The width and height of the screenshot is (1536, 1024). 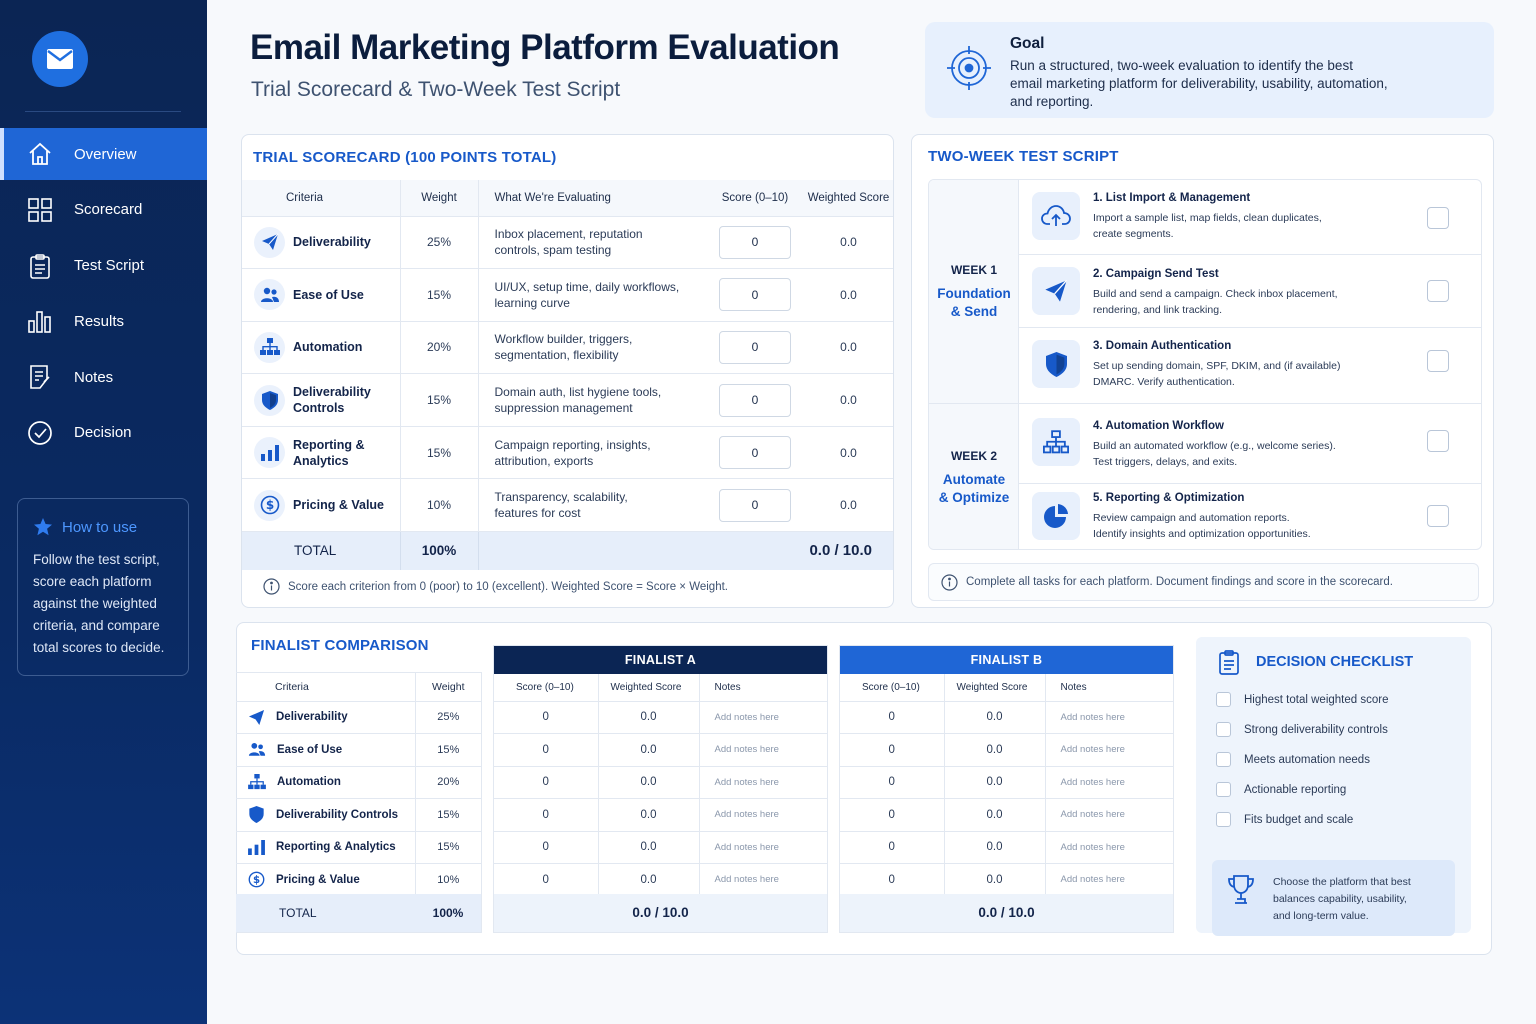 I want to click on sidebar-item-decision: Decision, so click(x=103, y=433).